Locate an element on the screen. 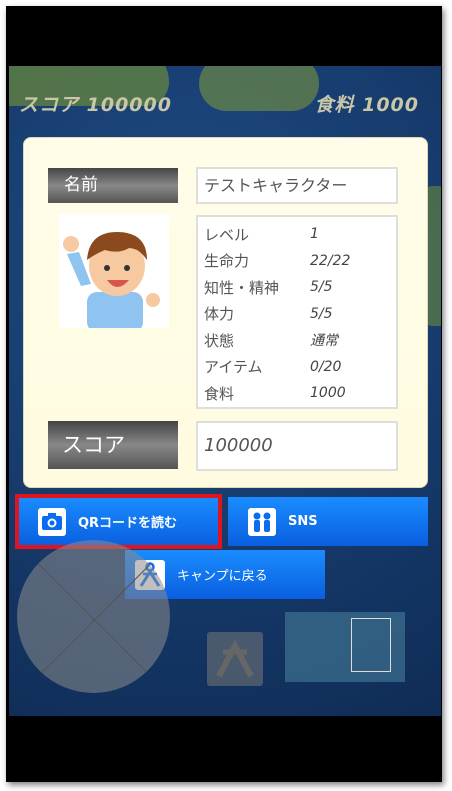 Image resolution: width=452 pixels, height=791 pixels. score-value: 100000 is located at coordinates (297, 446).